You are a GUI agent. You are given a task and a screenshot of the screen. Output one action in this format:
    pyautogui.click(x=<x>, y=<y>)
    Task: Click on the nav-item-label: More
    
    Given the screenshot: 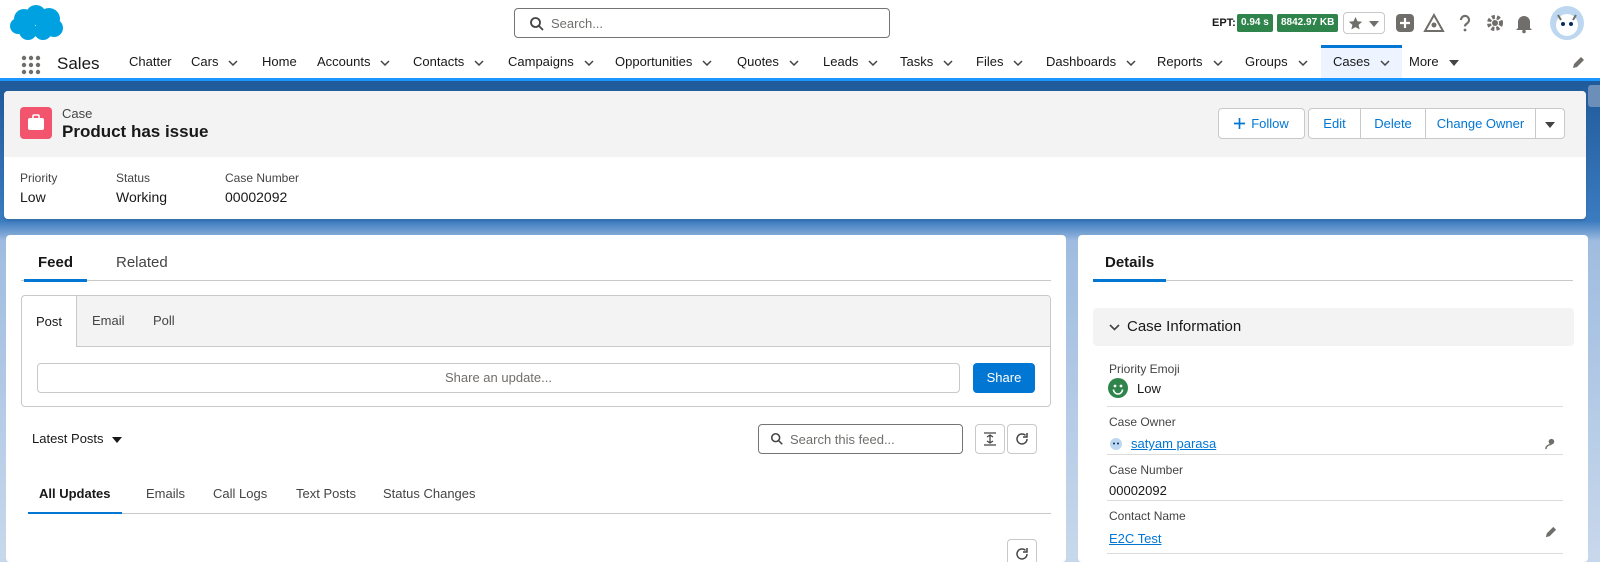 What is the action you would take?
    pyautogui.click(x=1424, y=61)
    